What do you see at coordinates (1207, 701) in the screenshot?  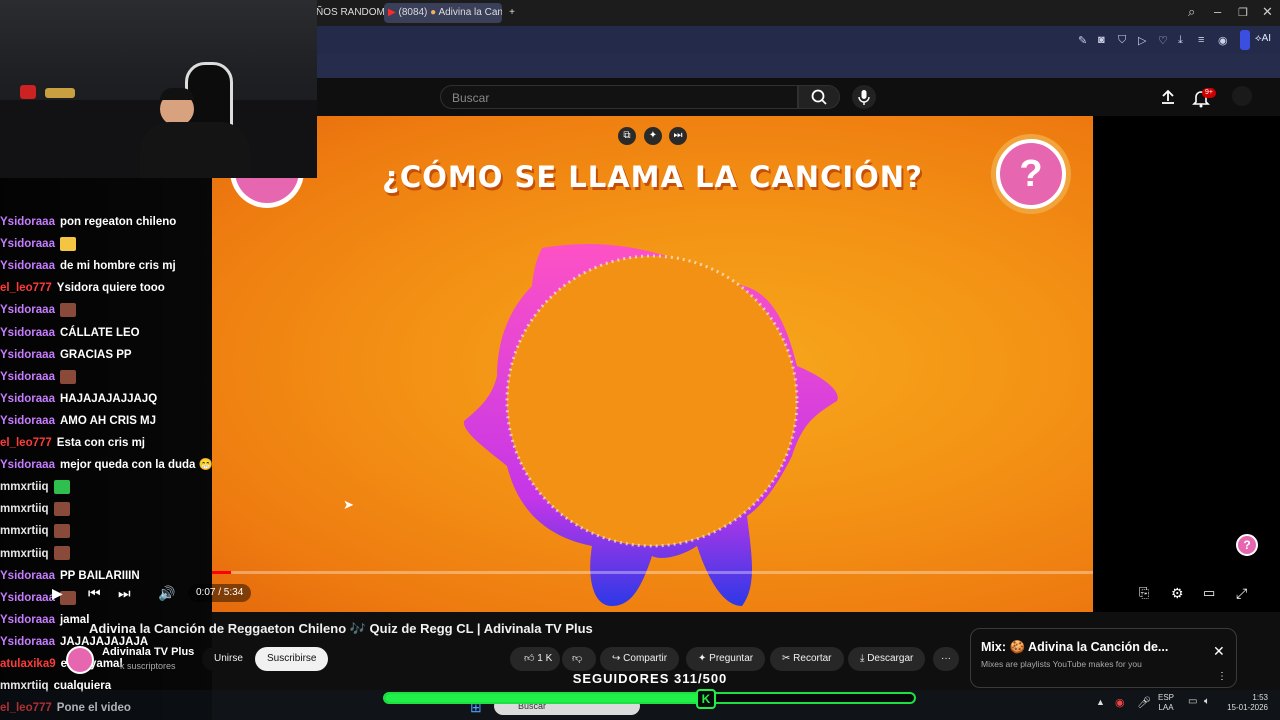 I see `speaker-icon: 🔈︎` at bounding box center [1207, 701].